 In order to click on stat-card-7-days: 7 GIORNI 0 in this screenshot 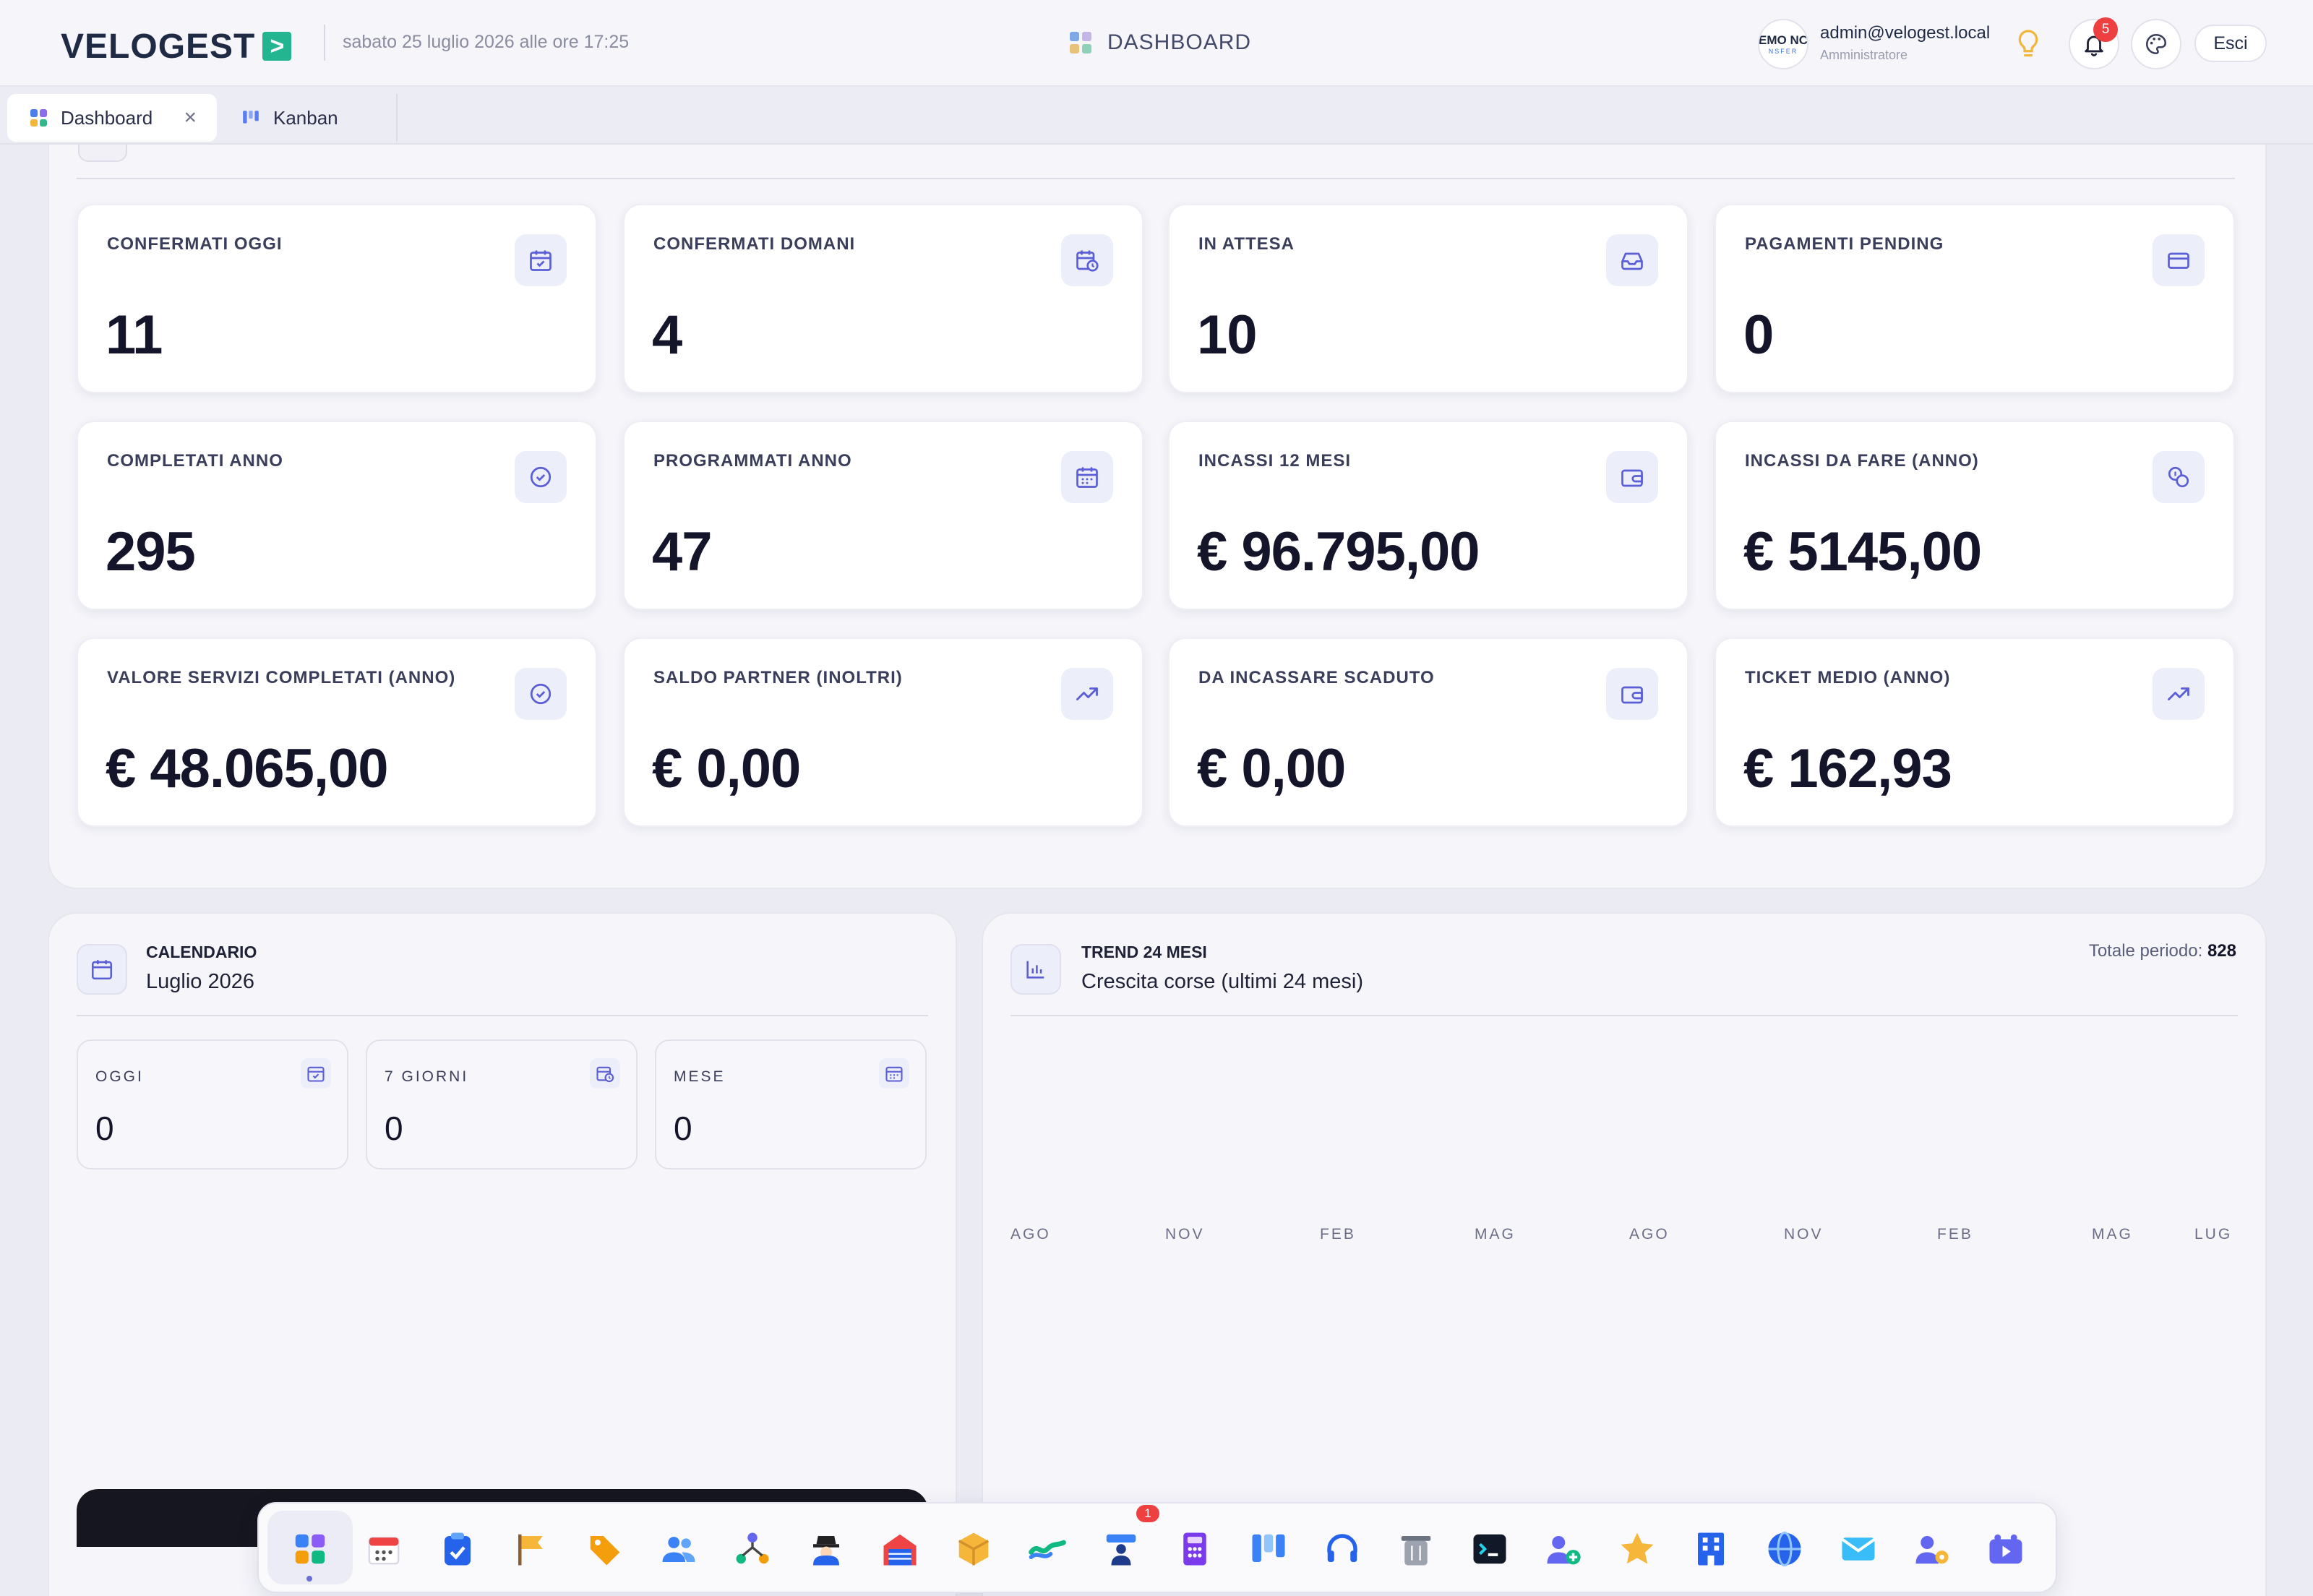, I will do `click(502, 1104)`.